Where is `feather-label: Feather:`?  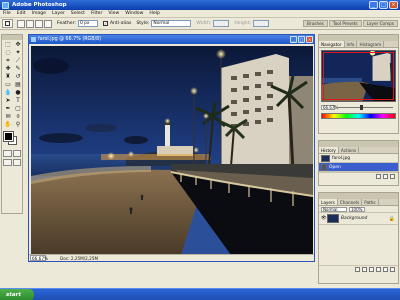
feather-label: Feather: is located at coordinates (66, 23).